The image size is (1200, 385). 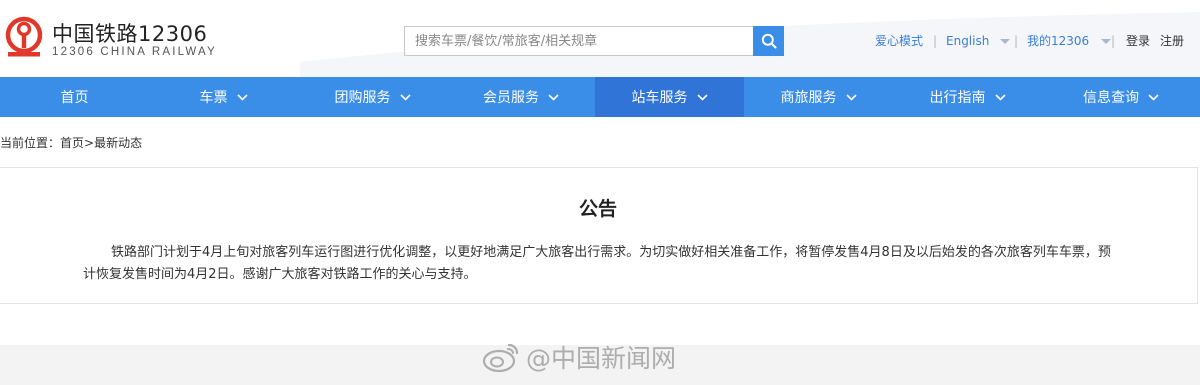 I want to click on nav-item-group-services: 团购服务, so click(x=372, y=97).